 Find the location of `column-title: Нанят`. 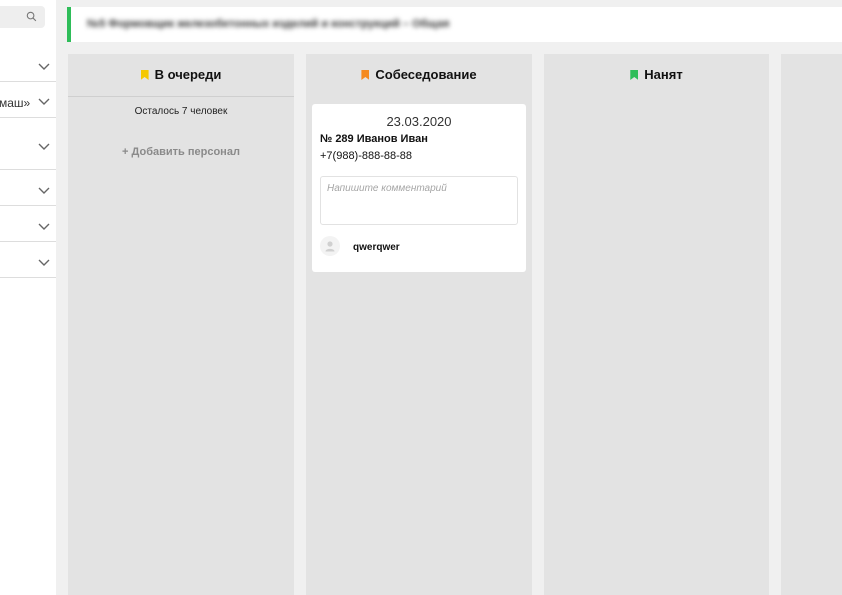

column-title: Нанят is located at coordinates (663, 74).